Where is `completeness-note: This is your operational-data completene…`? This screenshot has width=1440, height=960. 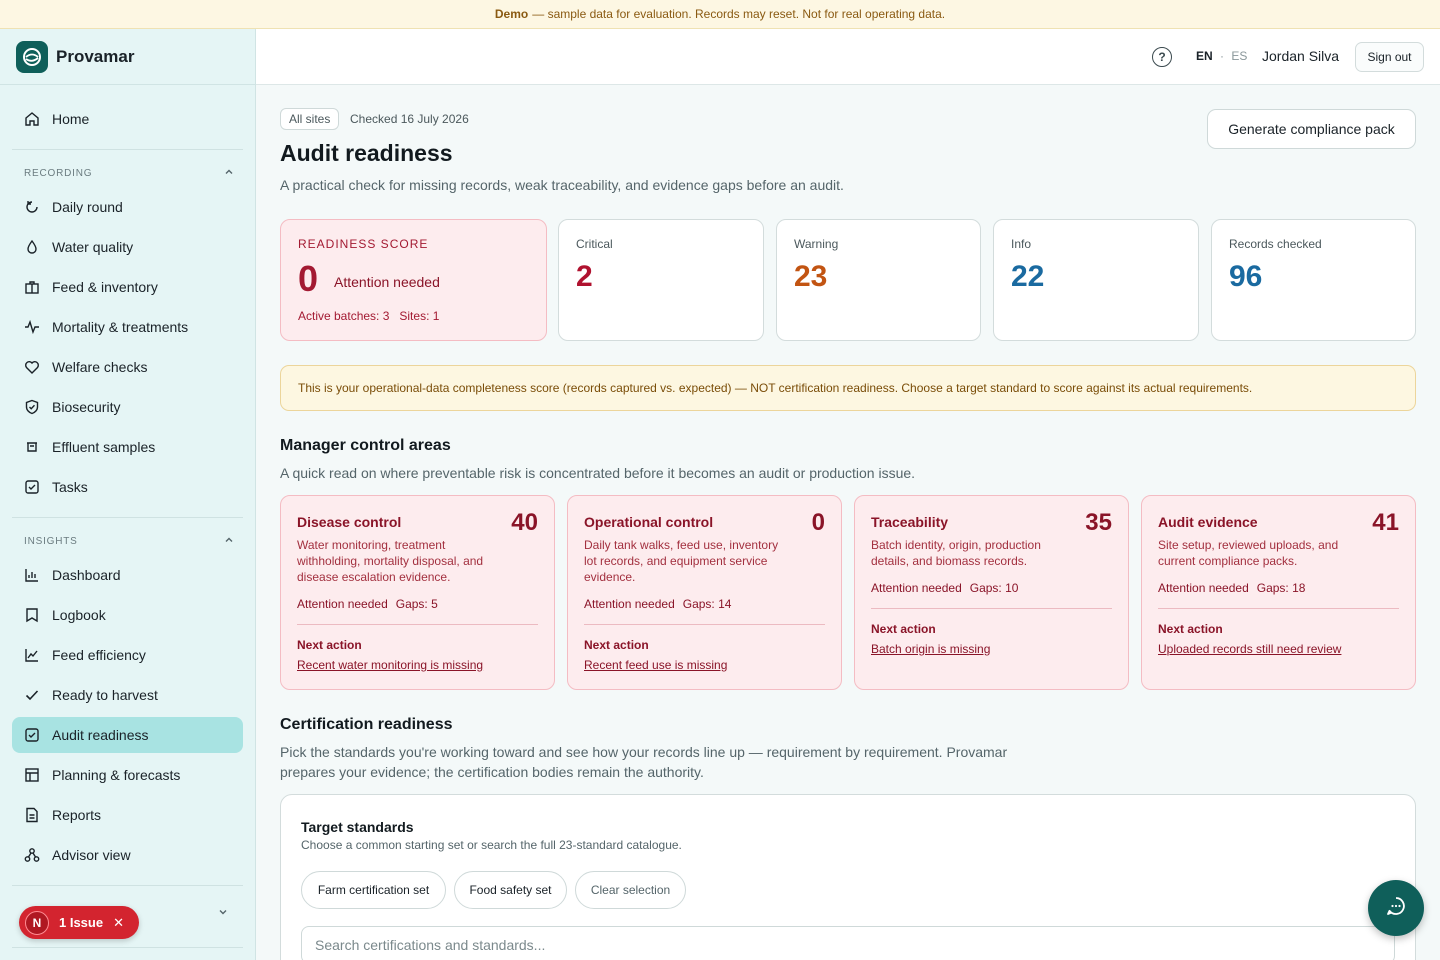
completeness-note: This is your operational-data completene… is located at coordinates (848, 388).